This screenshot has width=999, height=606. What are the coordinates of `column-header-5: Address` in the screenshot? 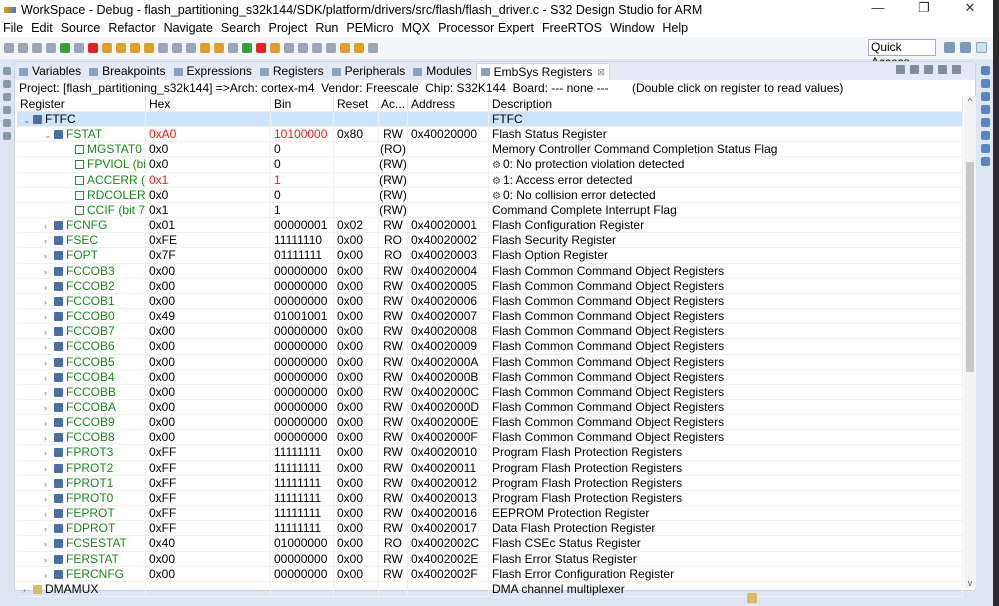 It's located at (448, 103).